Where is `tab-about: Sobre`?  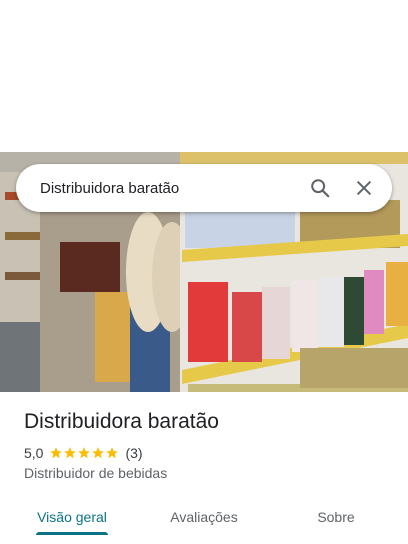 tab-about: Sobre is located at coordinates (336, 517).